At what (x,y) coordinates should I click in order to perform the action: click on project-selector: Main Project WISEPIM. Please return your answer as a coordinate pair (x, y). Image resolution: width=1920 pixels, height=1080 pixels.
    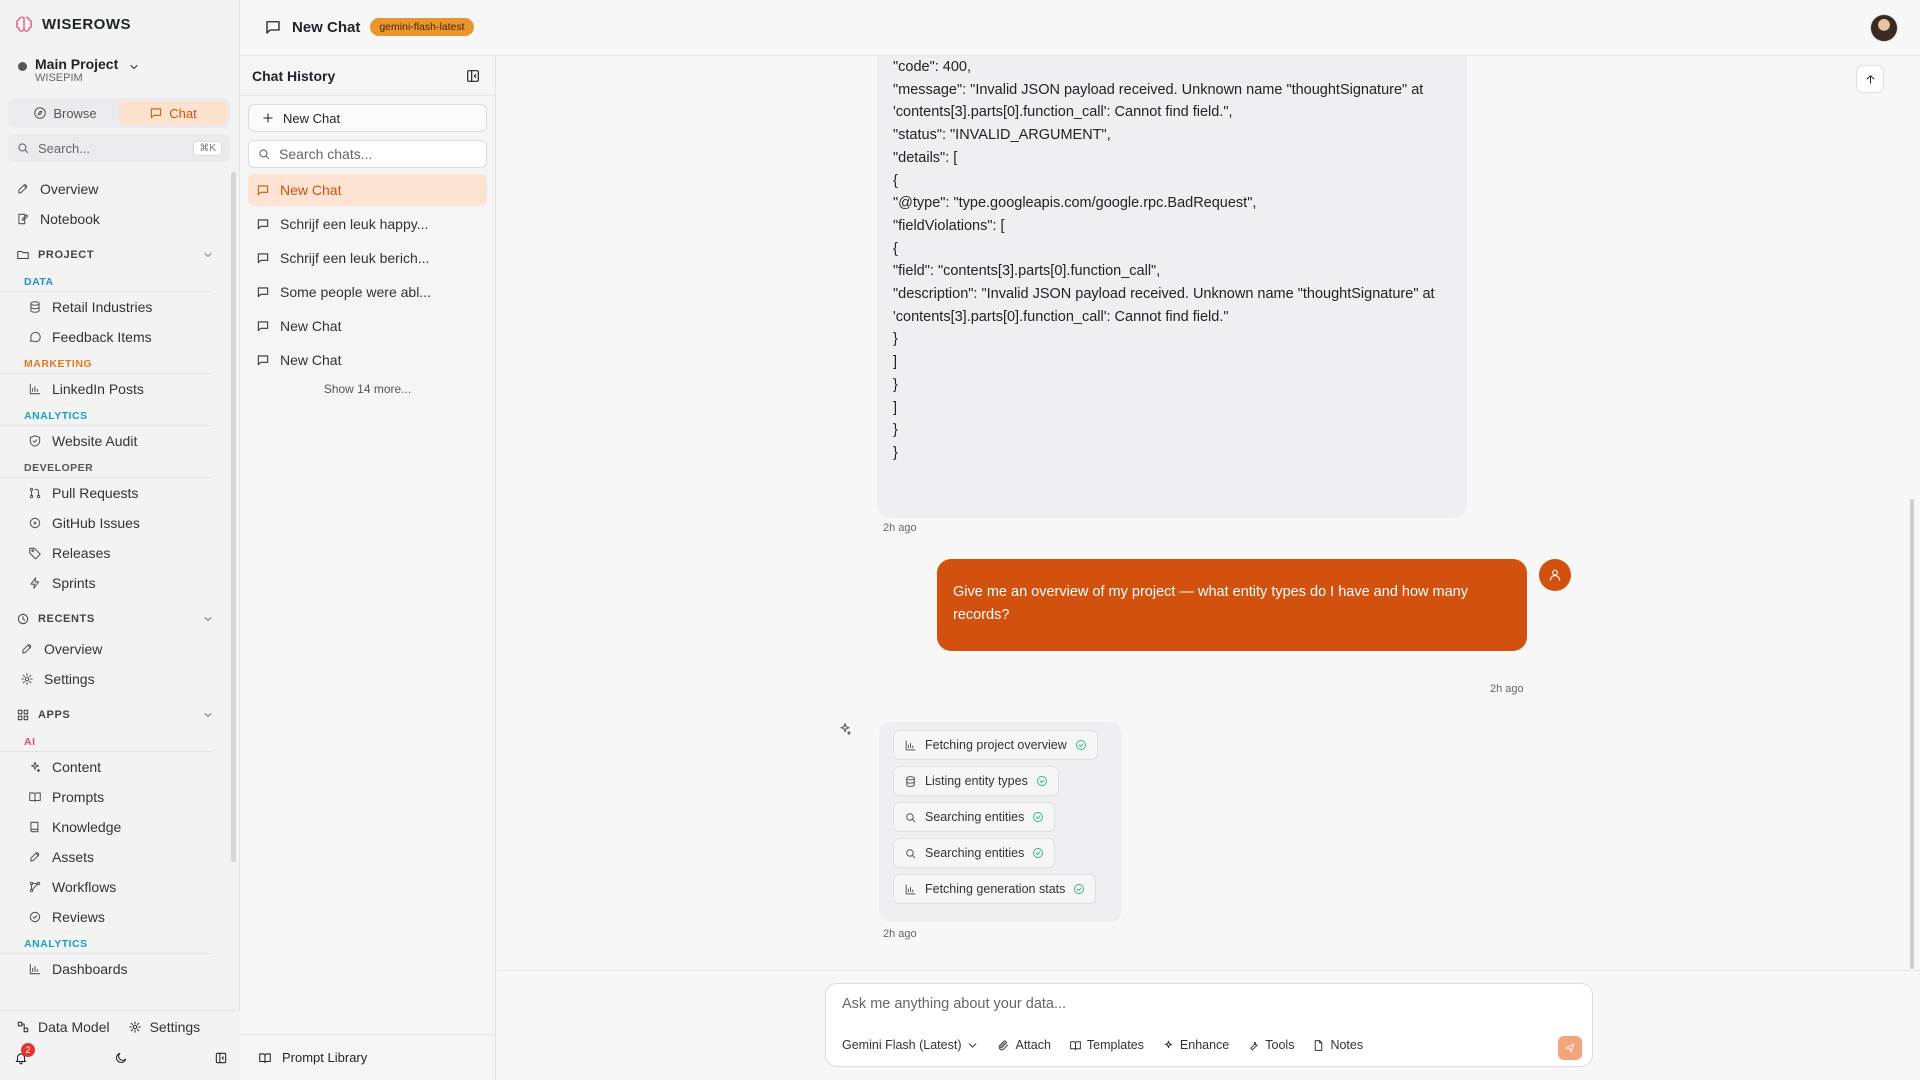
    Looking at the image, I should click on (79, 70).